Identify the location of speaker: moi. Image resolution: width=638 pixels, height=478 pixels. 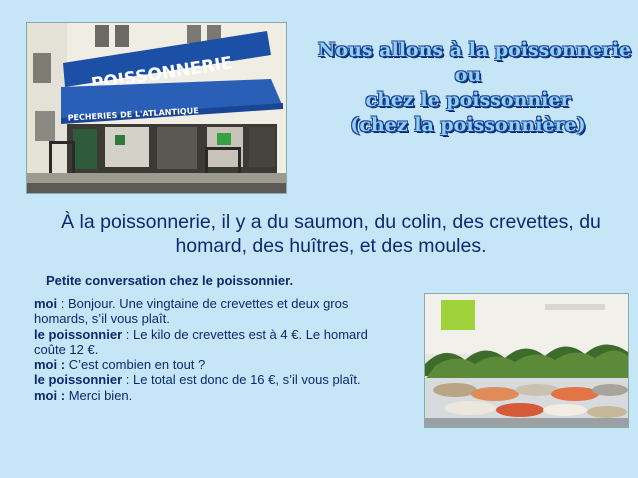
(46, 303).